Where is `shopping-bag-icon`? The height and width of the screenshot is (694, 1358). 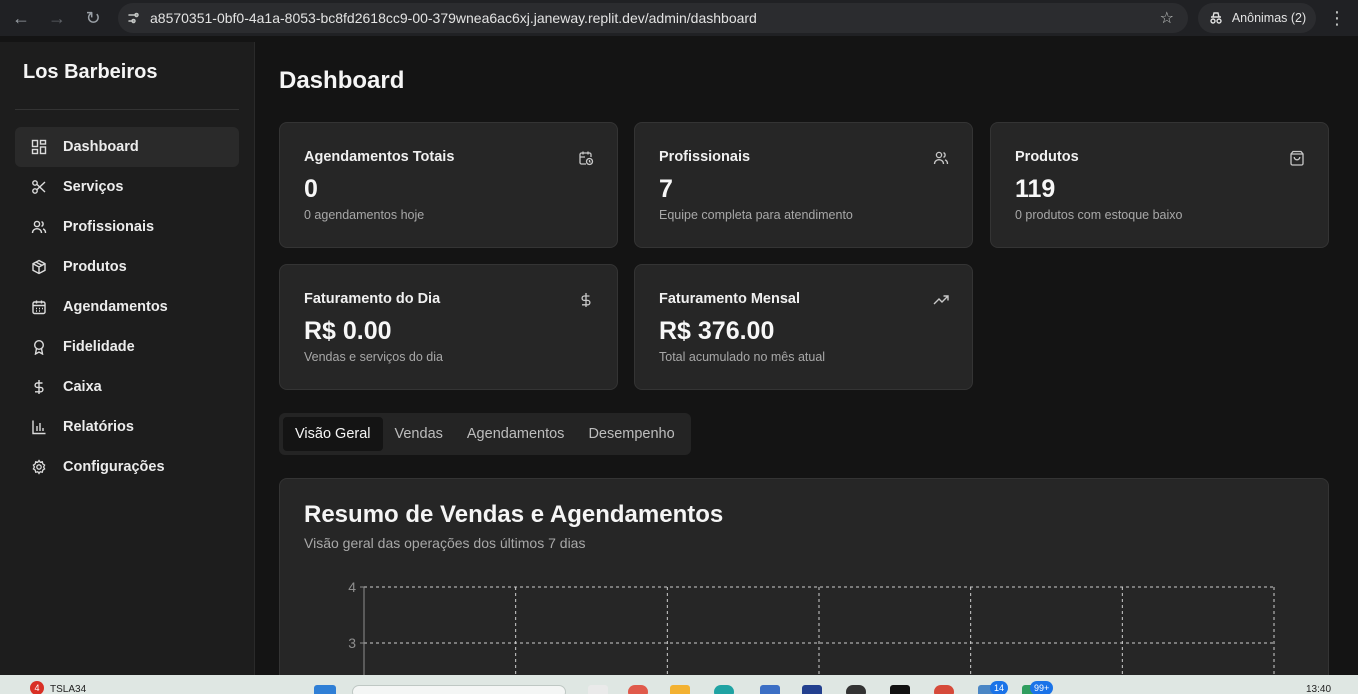 shopping-bag-icon is located at coordinates (1297, 158).